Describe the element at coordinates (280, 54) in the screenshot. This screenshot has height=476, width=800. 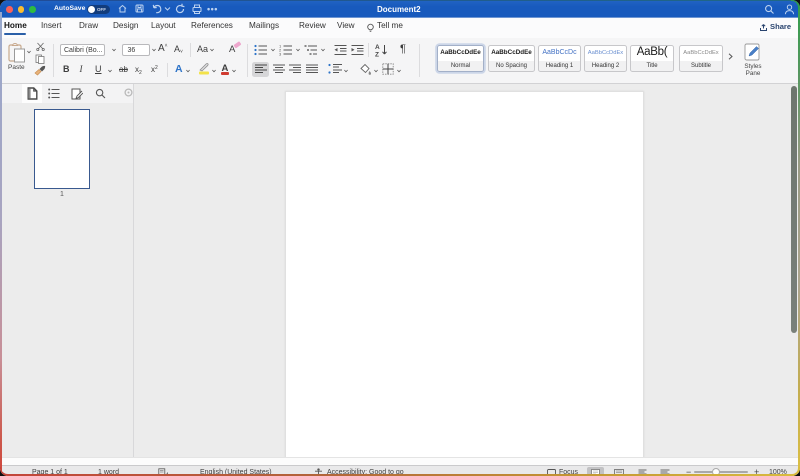
I see `svg-text: 3` at that location.